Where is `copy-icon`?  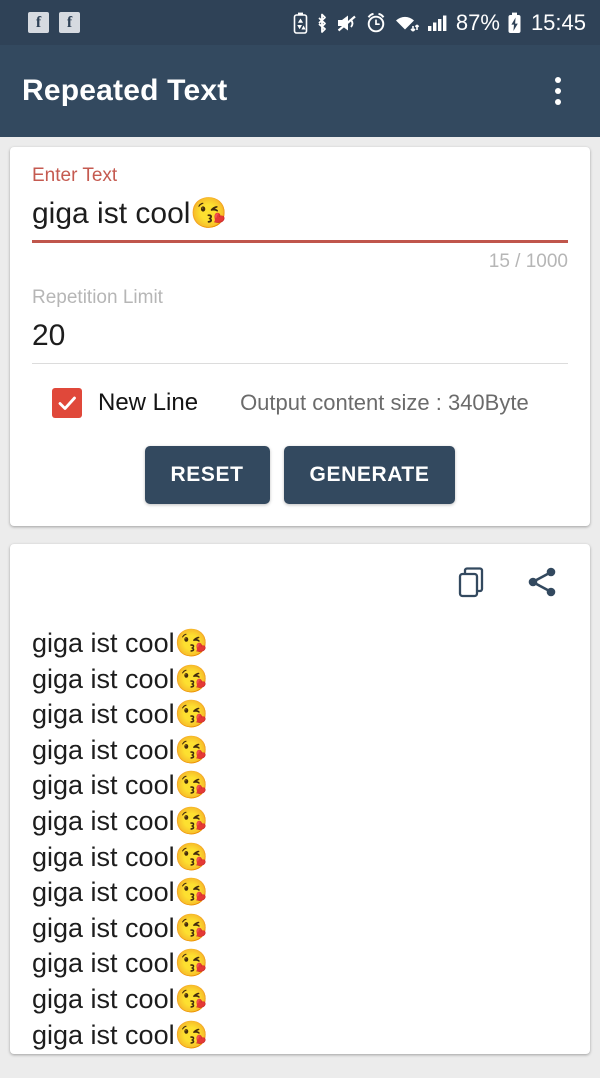 copy-icon is located at coordinates (472, 582).